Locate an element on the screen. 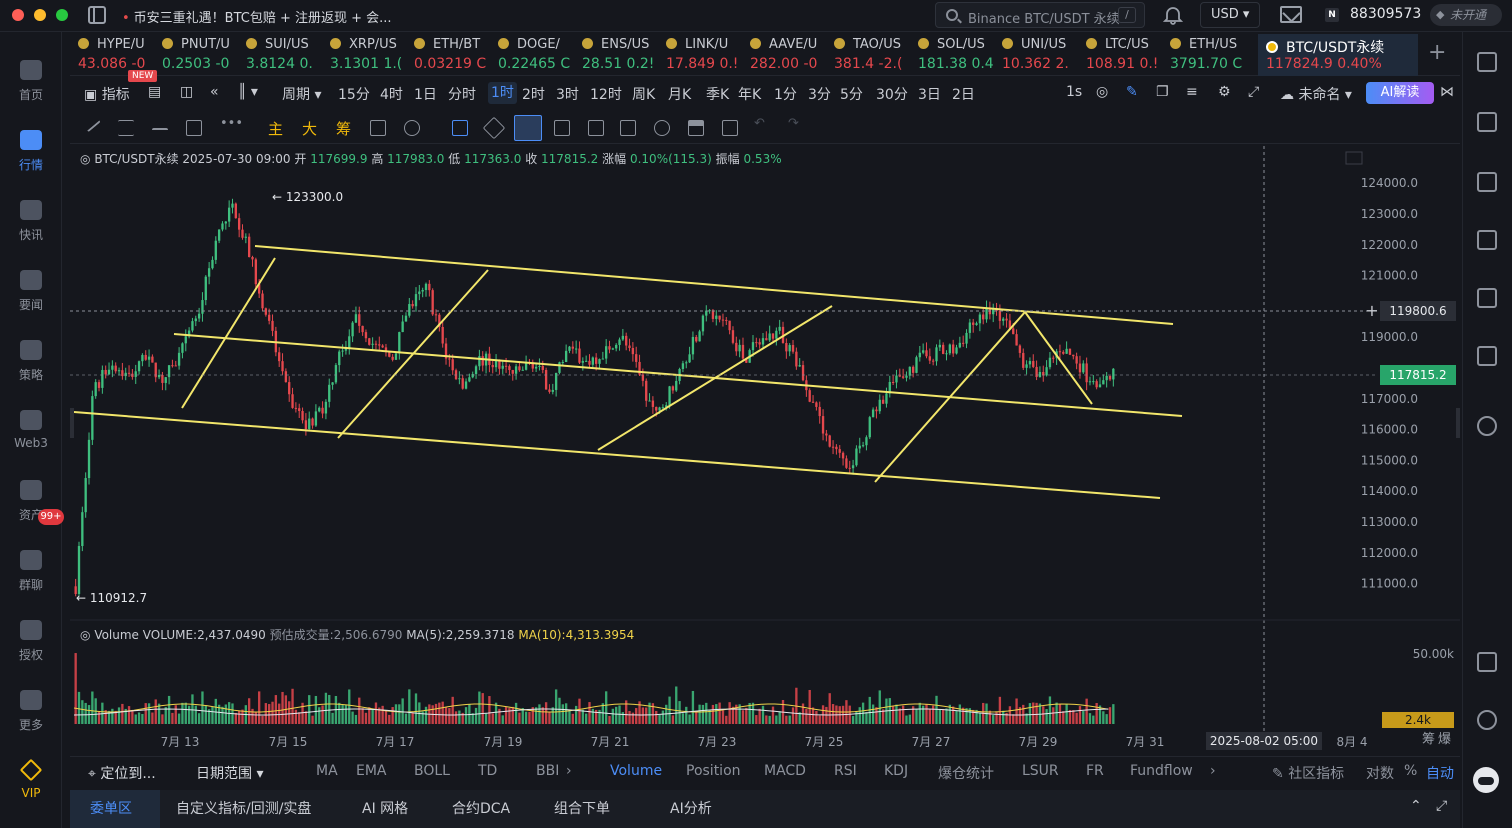  rectangle-tool-icon is located at coordinates (194, 128).